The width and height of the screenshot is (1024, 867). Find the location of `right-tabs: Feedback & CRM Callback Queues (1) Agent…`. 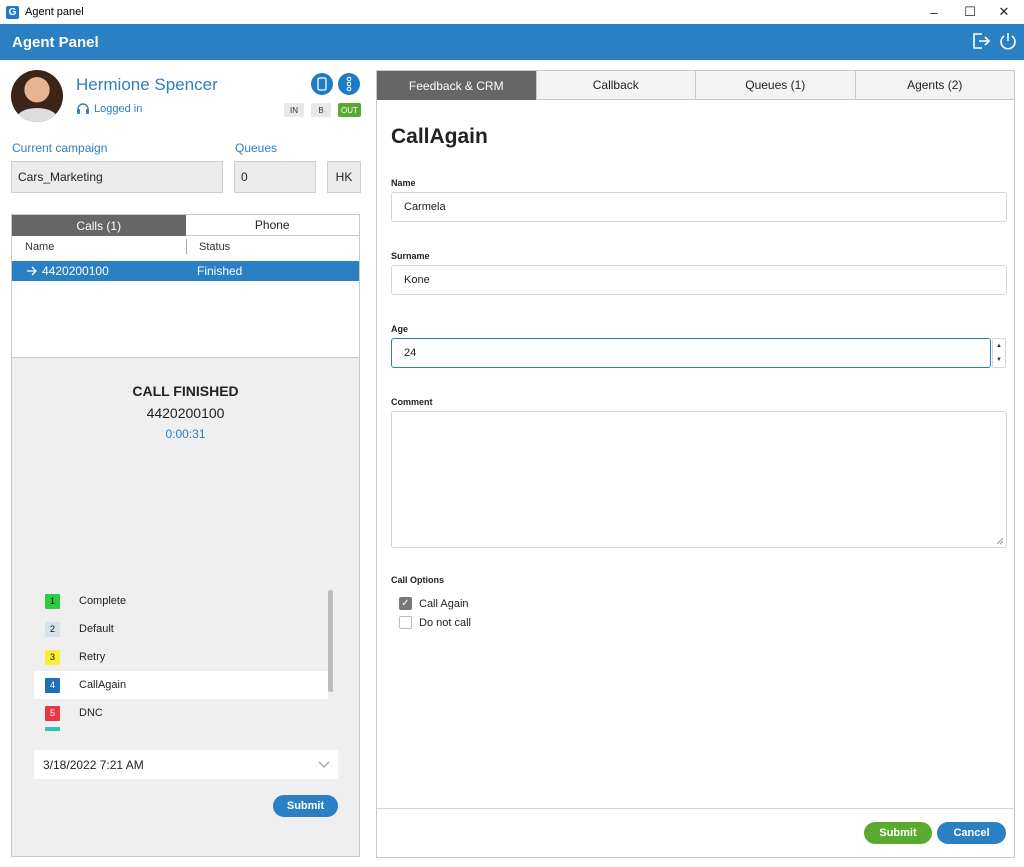

right-tabs: Feedback & CRM Callback Queues (1) Agent… is located at coordinates (695, 85).